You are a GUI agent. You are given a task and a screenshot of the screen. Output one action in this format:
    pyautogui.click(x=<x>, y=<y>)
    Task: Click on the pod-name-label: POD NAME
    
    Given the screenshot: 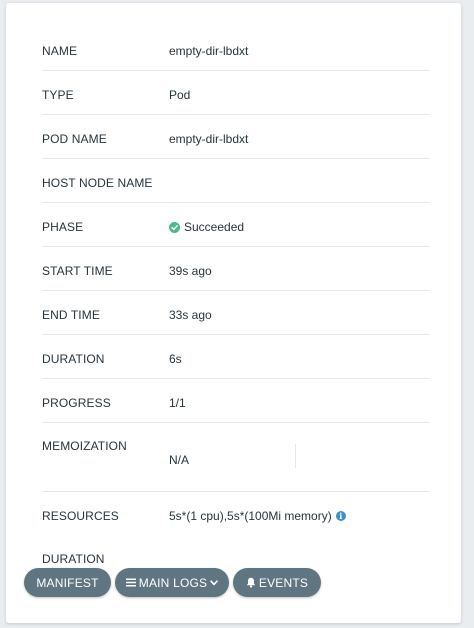 What is the action you would take?
    pyautogui.click(x=74, y=139)
    